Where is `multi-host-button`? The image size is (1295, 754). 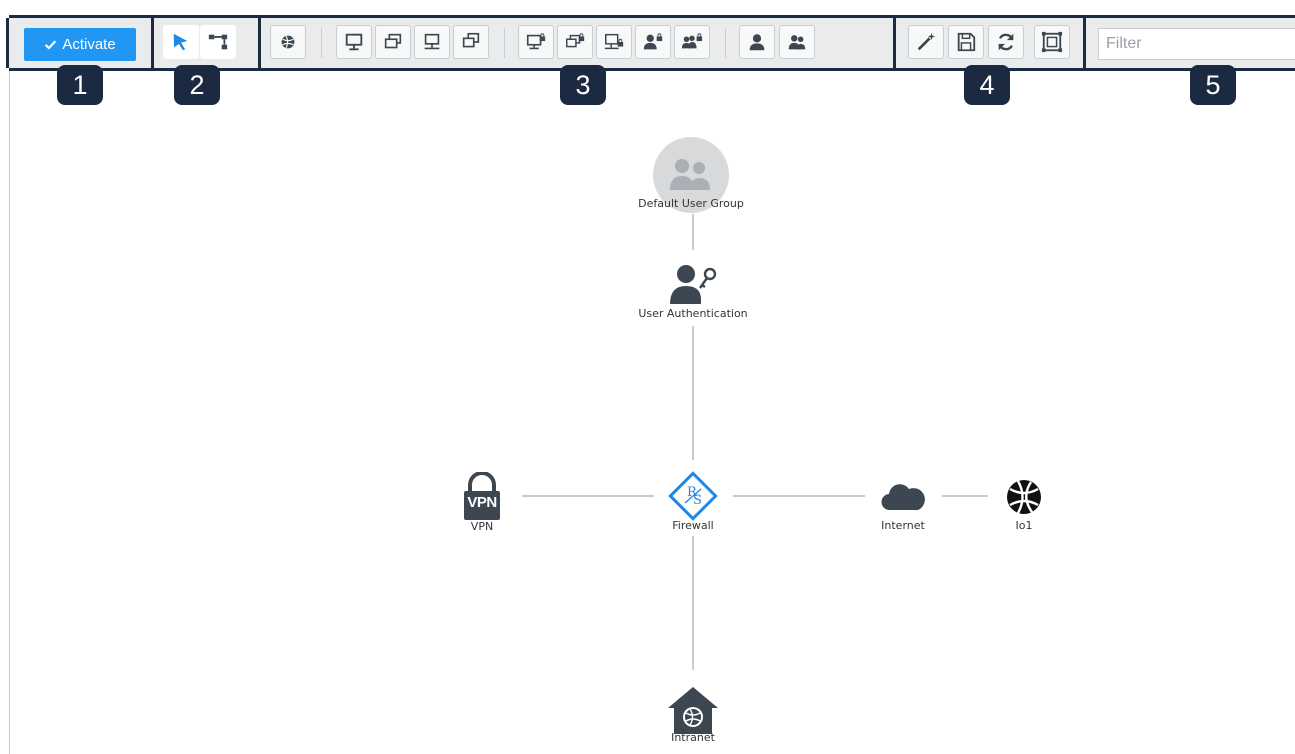
multi-host-button is located at coordinates (393, 42).